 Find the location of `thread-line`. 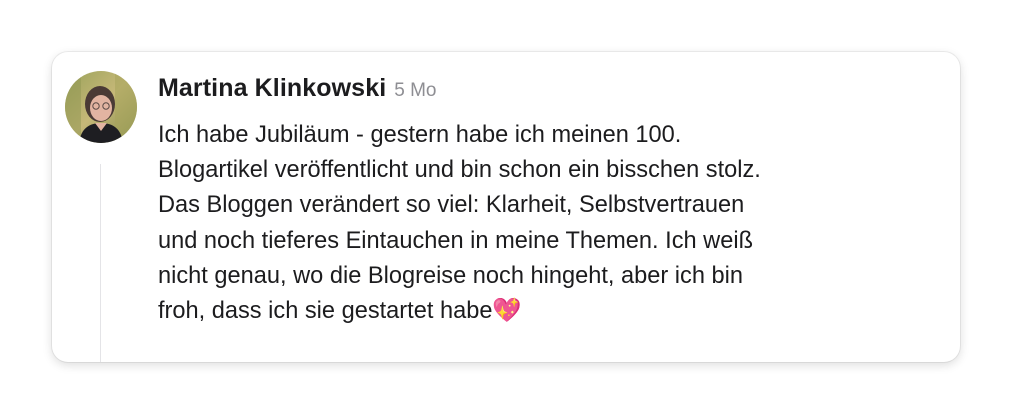

thread-line is located at coordinates (100, 263).